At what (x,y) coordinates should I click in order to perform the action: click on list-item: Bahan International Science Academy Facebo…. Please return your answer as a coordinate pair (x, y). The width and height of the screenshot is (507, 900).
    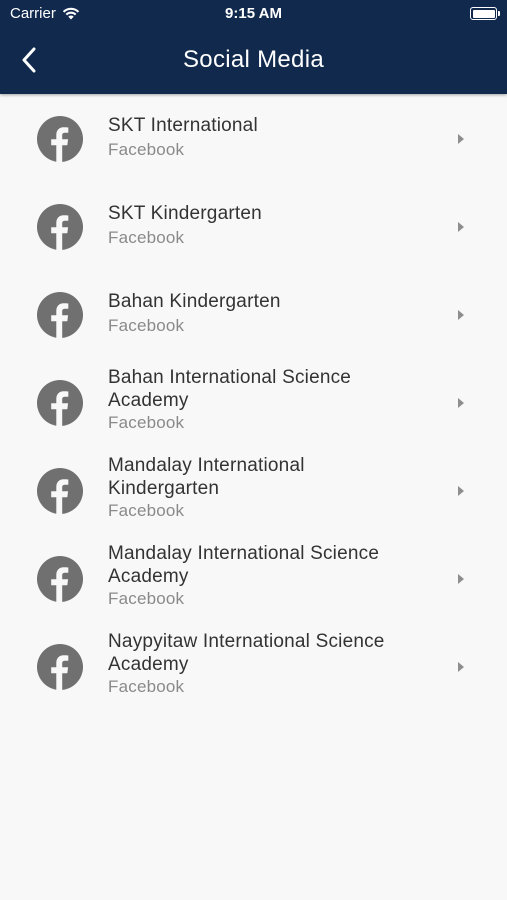
    Looking at the image, I should click on (253, 402).